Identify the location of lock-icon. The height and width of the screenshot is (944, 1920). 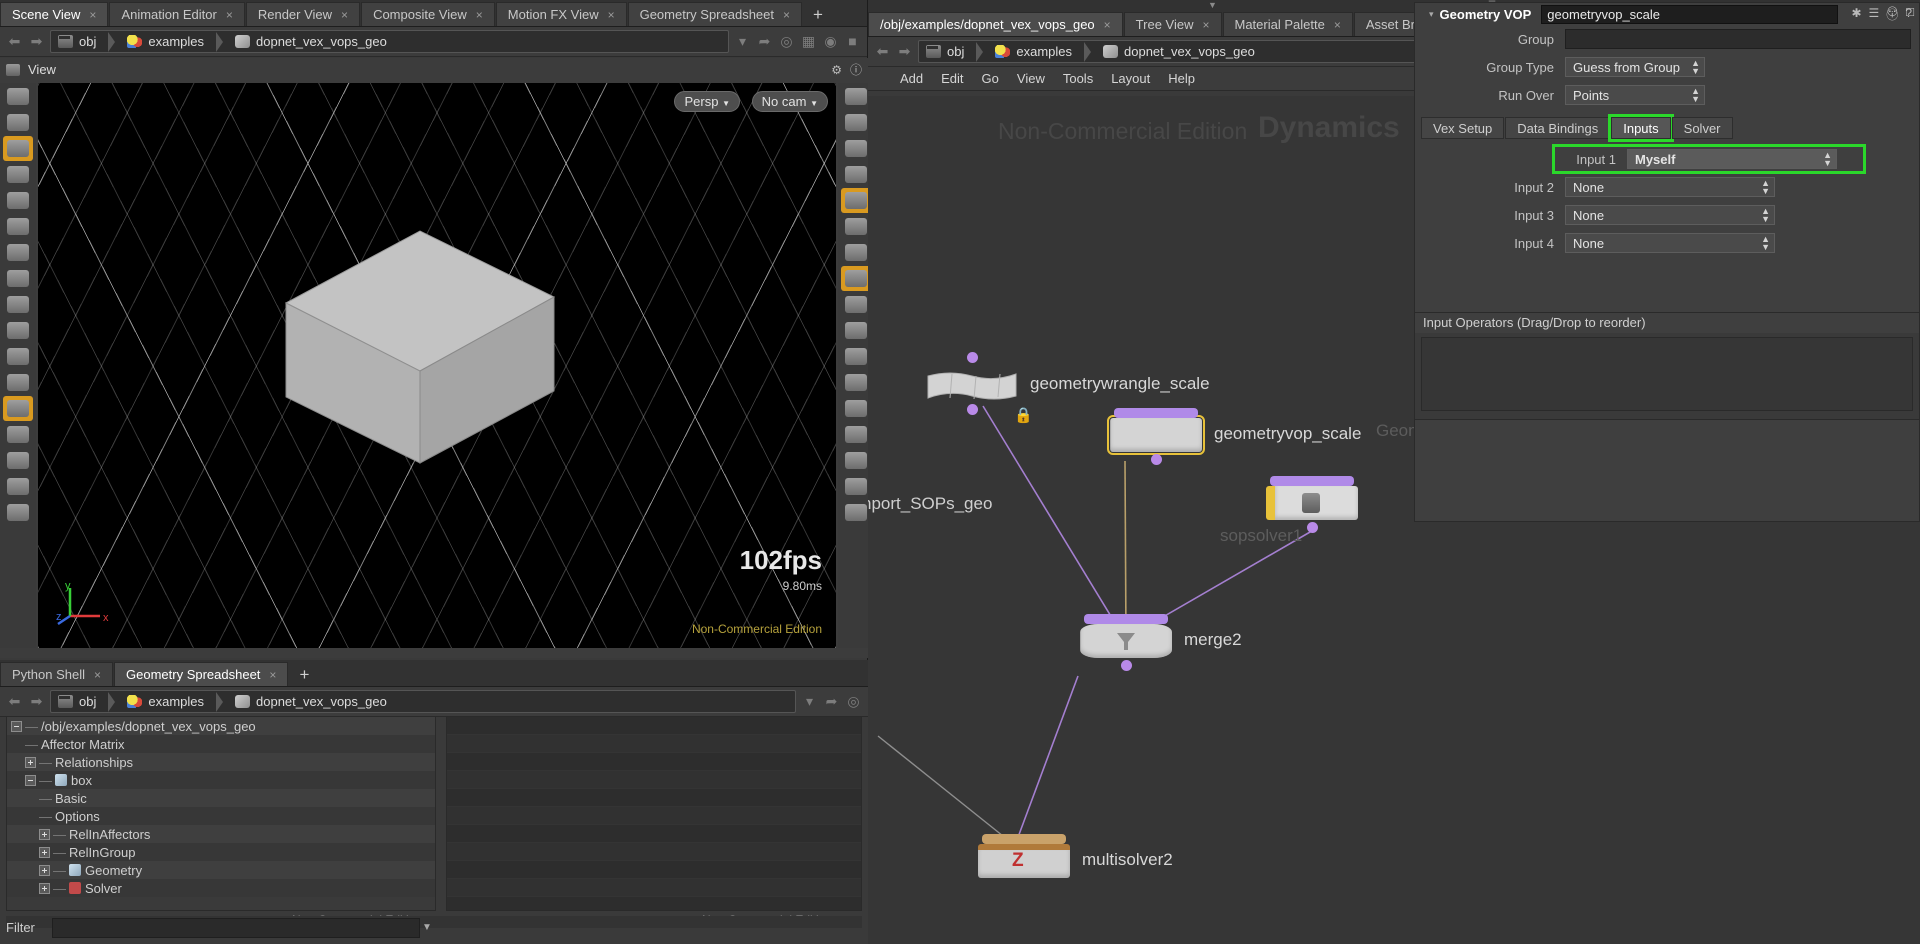
(856, 148).